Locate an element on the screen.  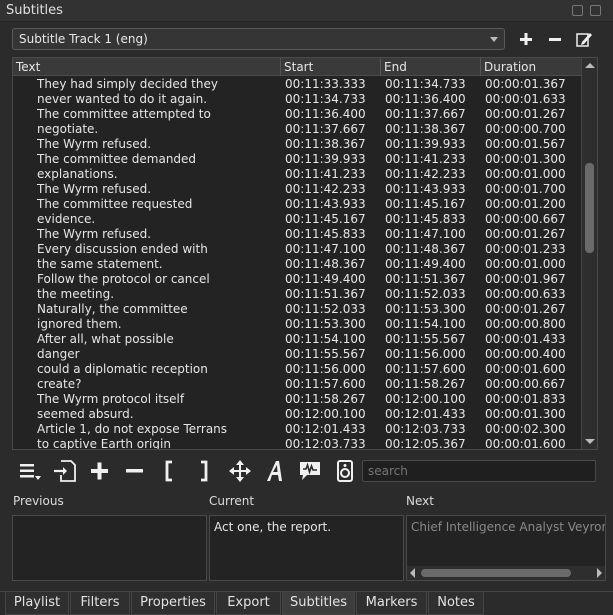
add-track-button is located at coordinates (526, 39).